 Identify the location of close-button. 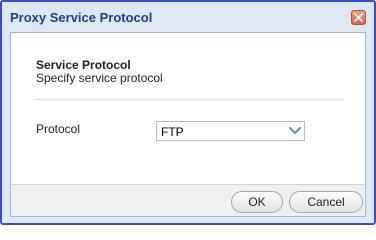
(358, 17).